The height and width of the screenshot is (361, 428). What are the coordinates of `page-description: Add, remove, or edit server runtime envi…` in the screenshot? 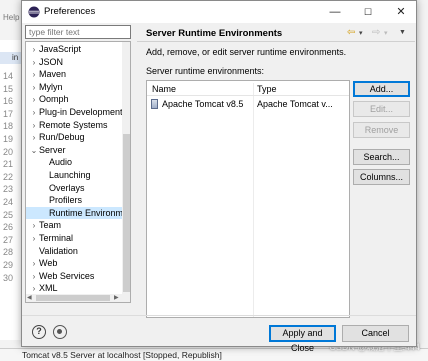 It's located at (246, 52).